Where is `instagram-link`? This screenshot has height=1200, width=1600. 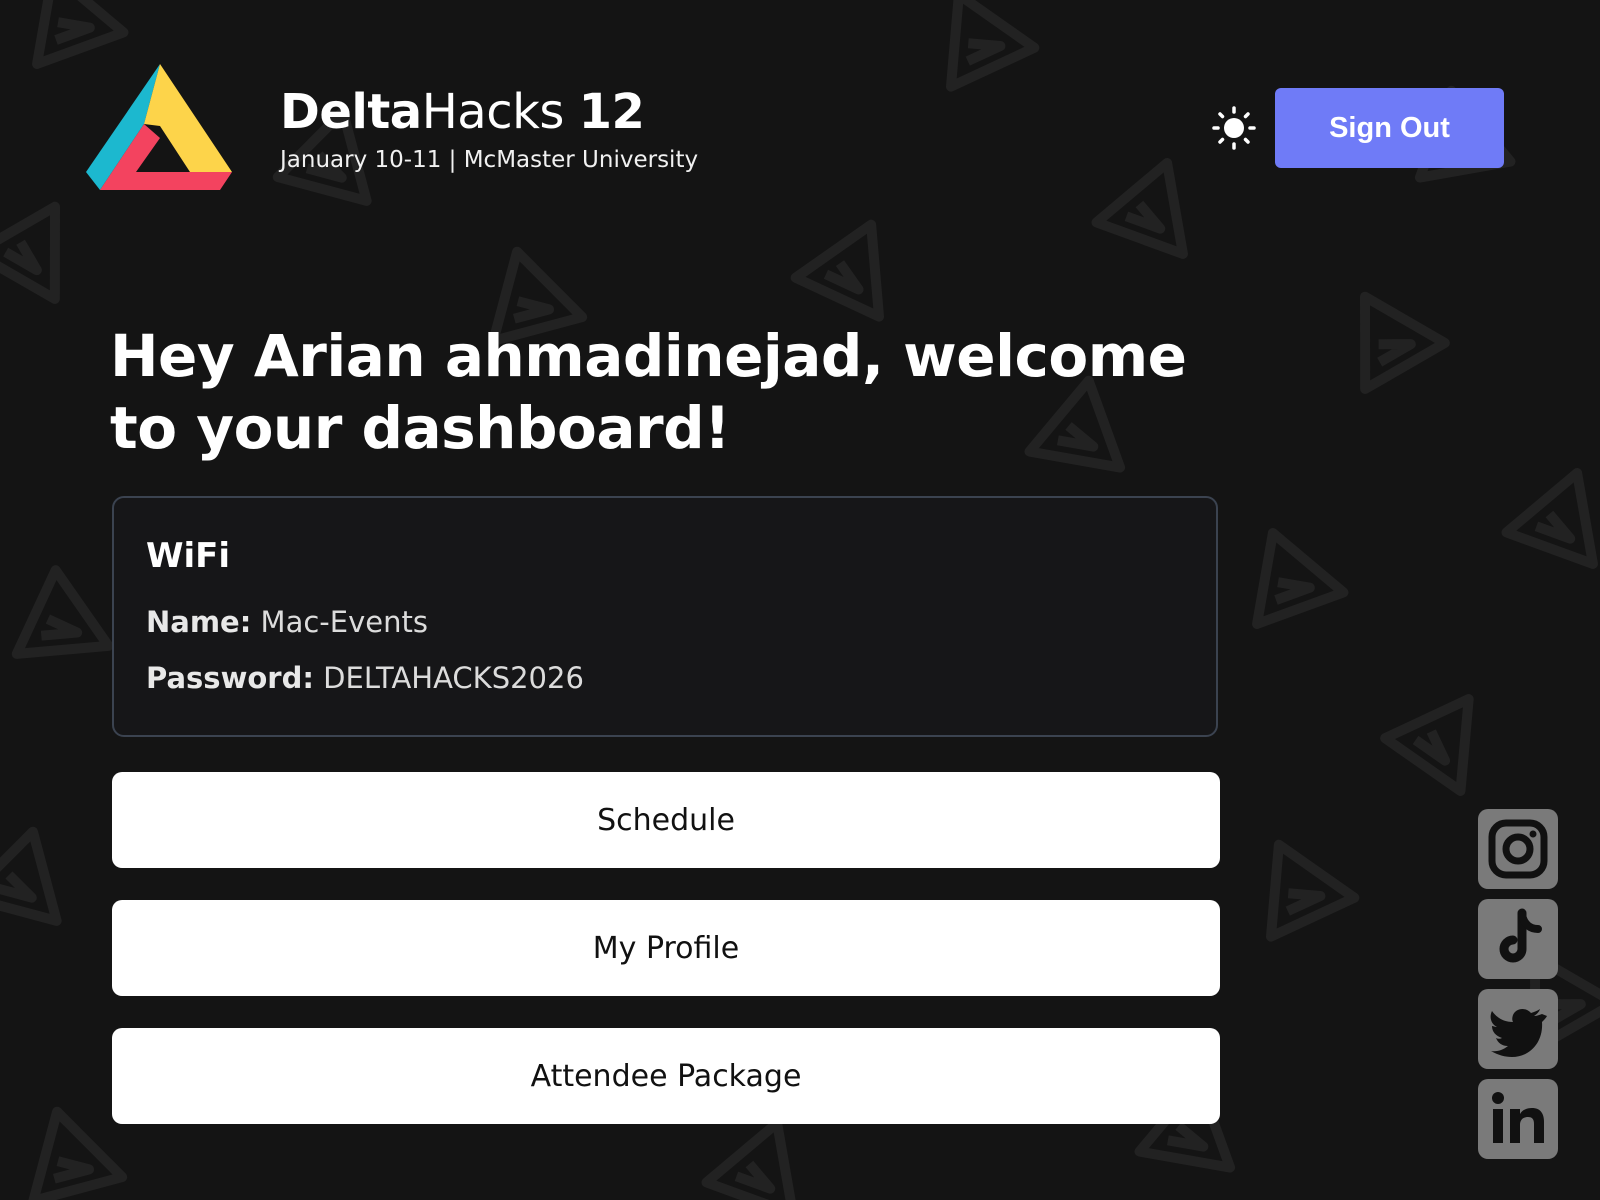
instagram-link is located at coordinates (1518, 849).